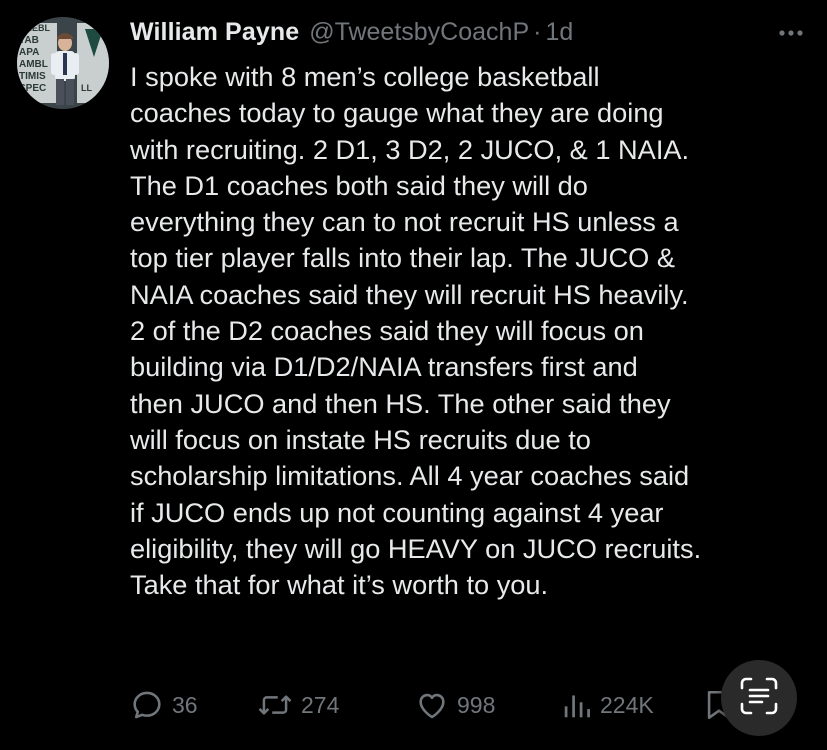 Image resolution: width=827 pixels, height=750 pixels. I want to click on avatar-sign-text-5: SPEC, so click(32, 88).